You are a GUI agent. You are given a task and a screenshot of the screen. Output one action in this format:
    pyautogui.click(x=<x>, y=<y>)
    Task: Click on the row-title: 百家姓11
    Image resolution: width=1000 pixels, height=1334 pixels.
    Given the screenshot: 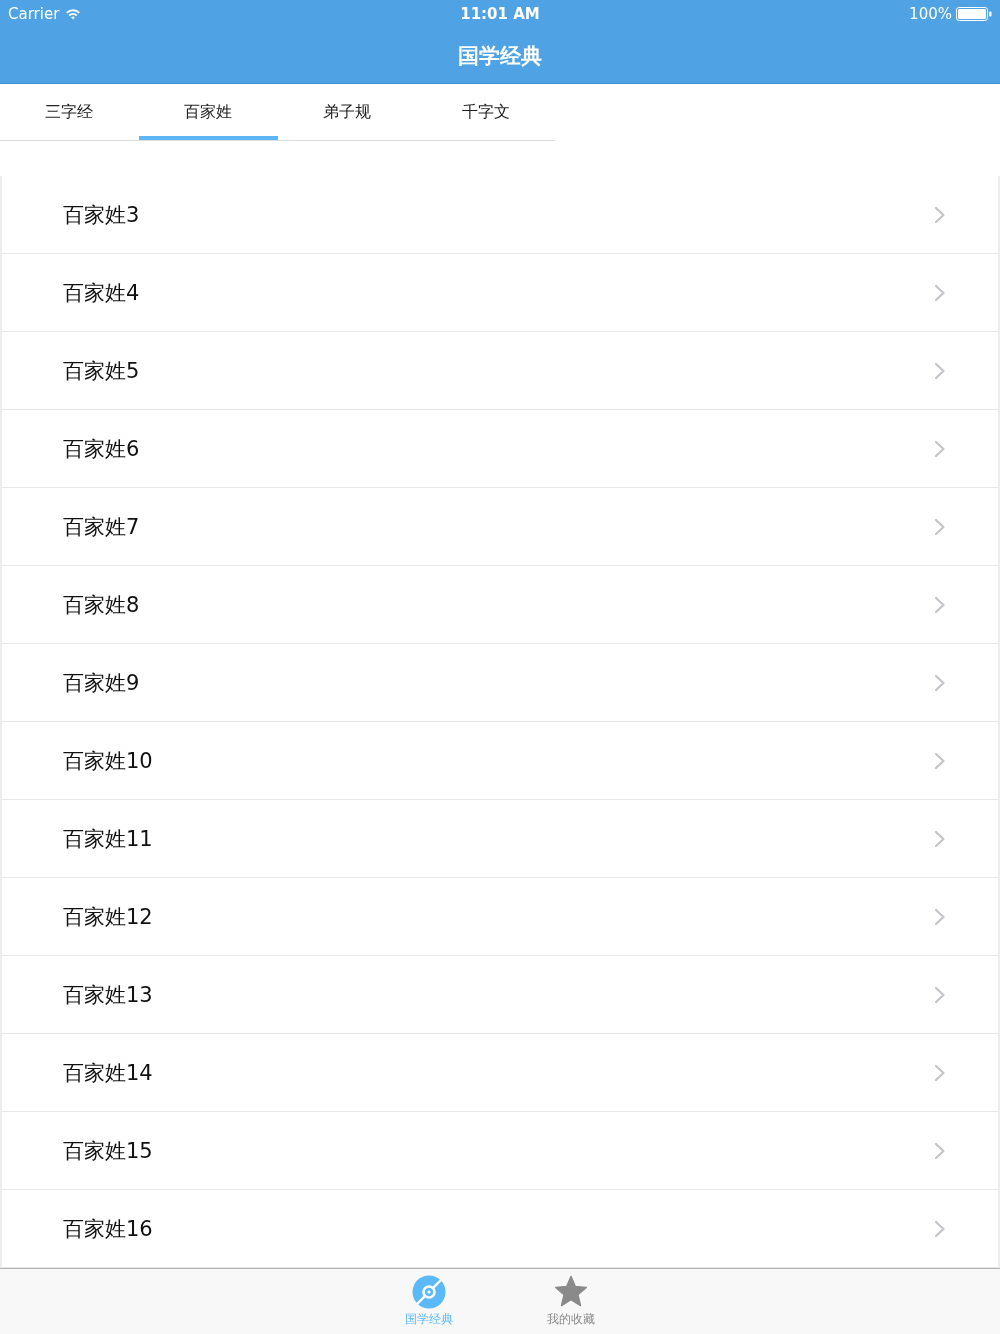 What is the action you would take?
    pyautogui.click(x=108, y=839)
    